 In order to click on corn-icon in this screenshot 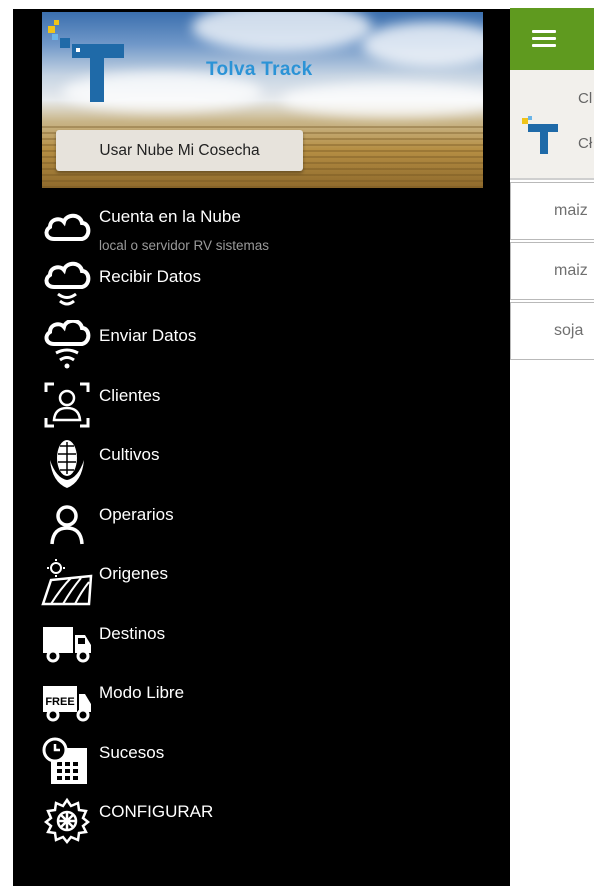, I will do `click(67, 464)`.